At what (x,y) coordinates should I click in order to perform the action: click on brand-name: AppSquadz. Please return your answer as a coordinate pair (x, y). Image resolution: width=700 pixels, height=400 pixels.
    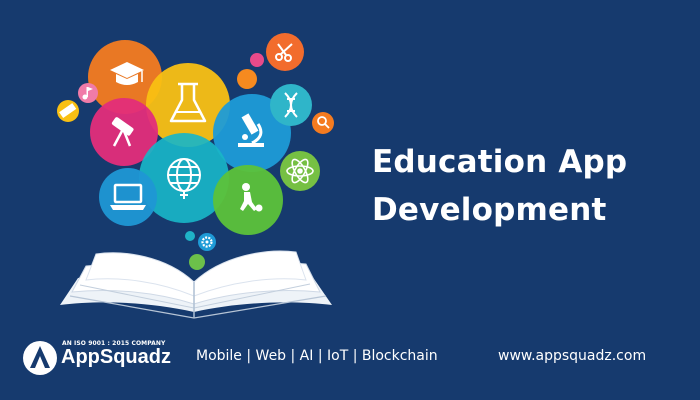
    Looking at the image, I should click on (116, 357).